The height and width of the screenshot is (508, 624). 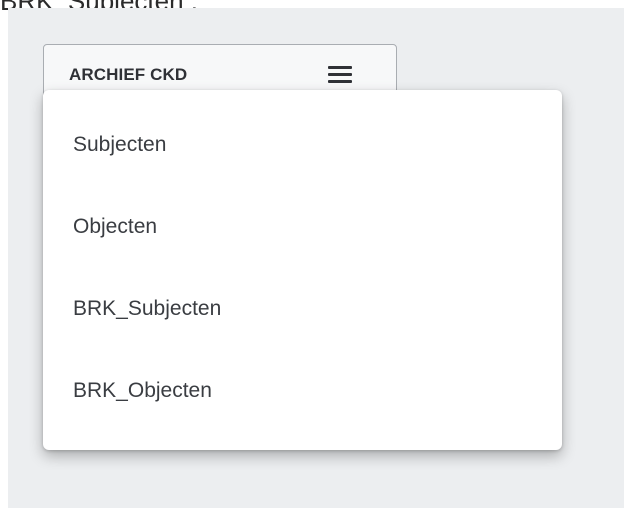 I want to click on hamburger-icon, so click(x=340, y=75).